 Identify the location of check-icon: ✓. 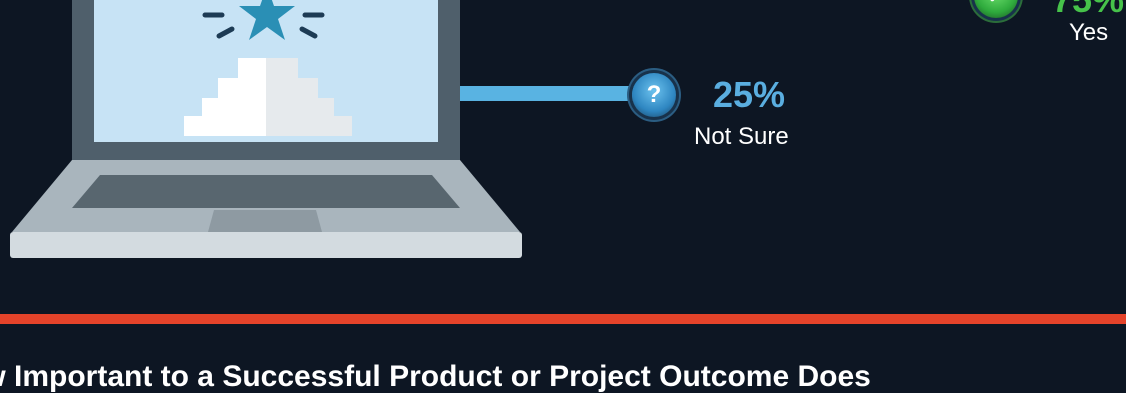
(996, 9).